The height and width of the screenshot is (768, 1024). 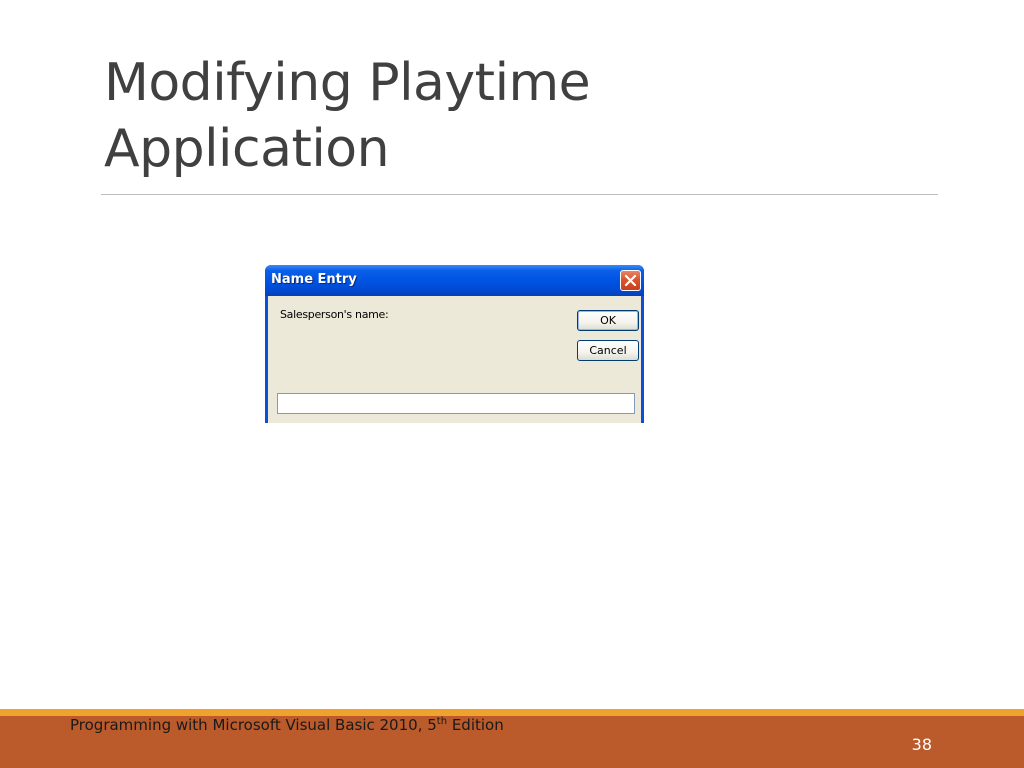 I want to click on footer-accent-stripe, so click(x=512, y=712).